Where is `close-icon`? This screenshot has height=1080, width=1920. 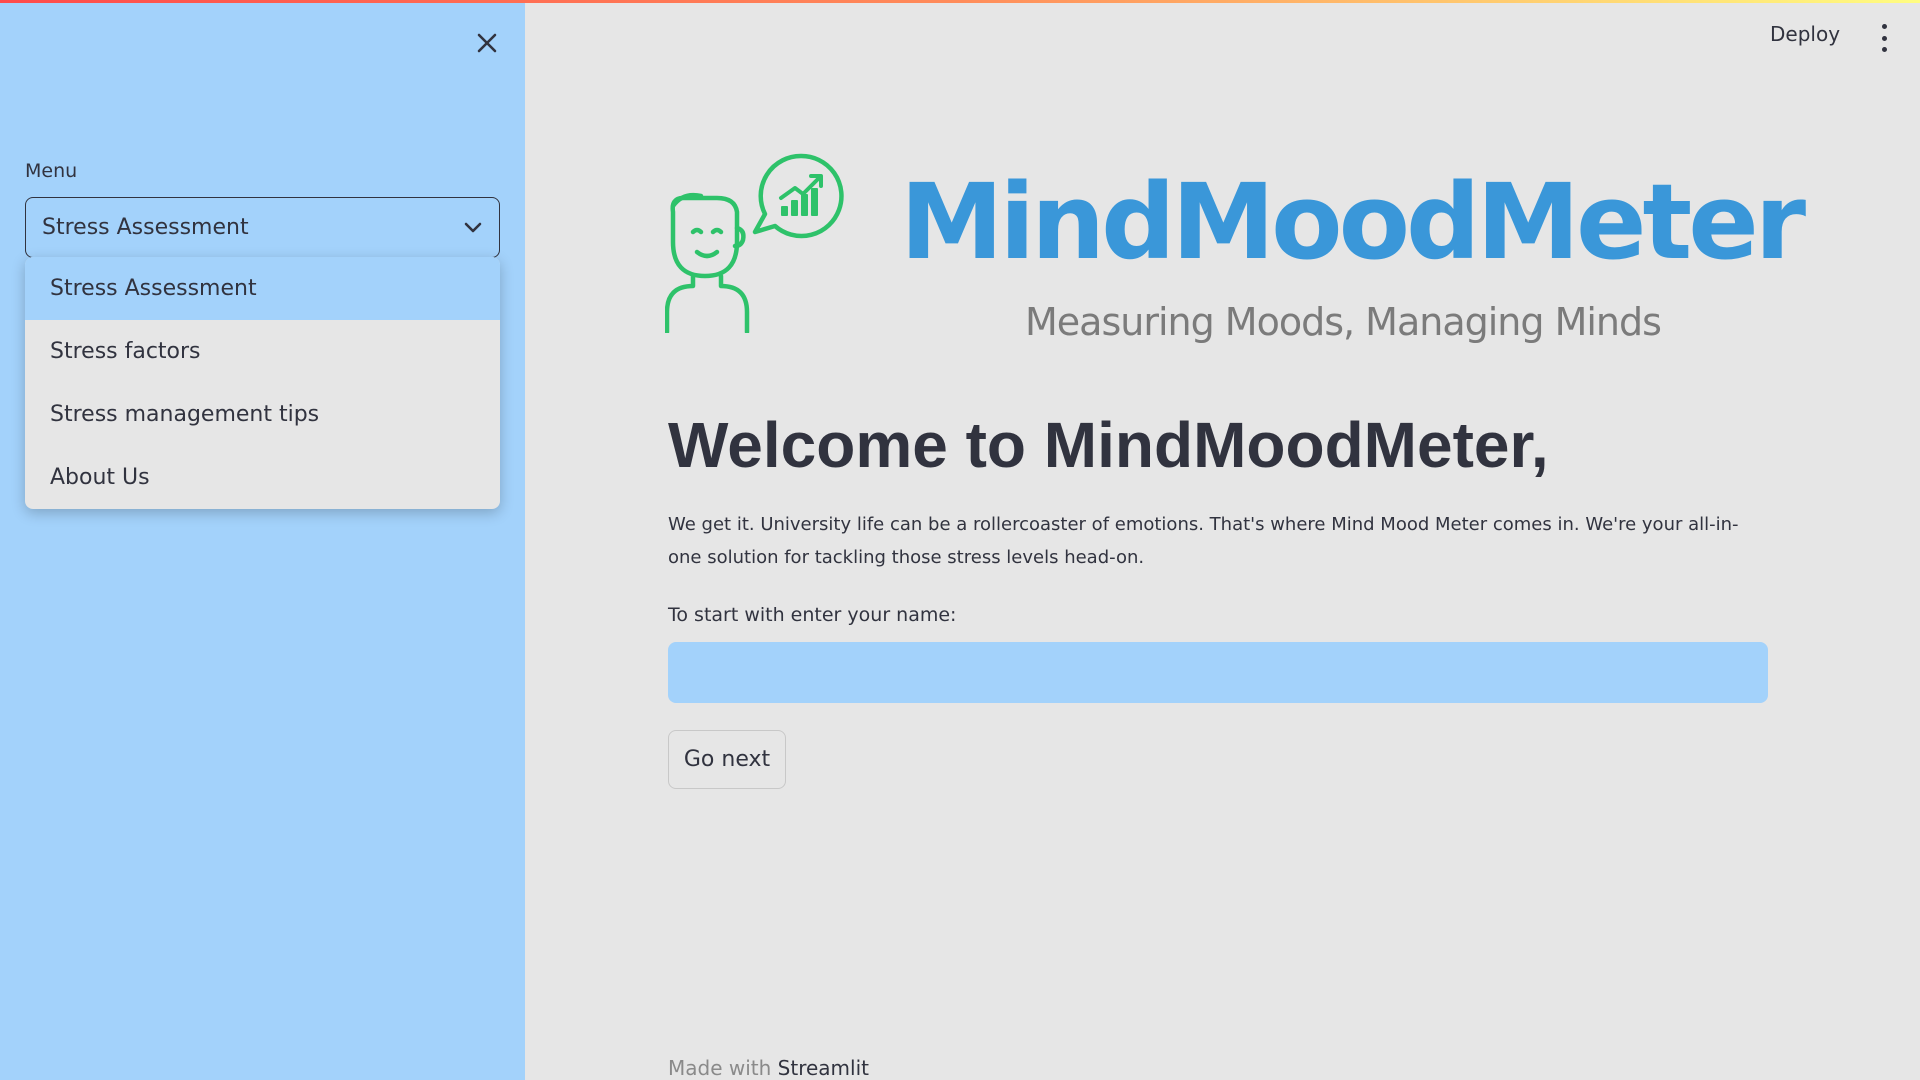 close-icon is located at coordinates (487, 43).